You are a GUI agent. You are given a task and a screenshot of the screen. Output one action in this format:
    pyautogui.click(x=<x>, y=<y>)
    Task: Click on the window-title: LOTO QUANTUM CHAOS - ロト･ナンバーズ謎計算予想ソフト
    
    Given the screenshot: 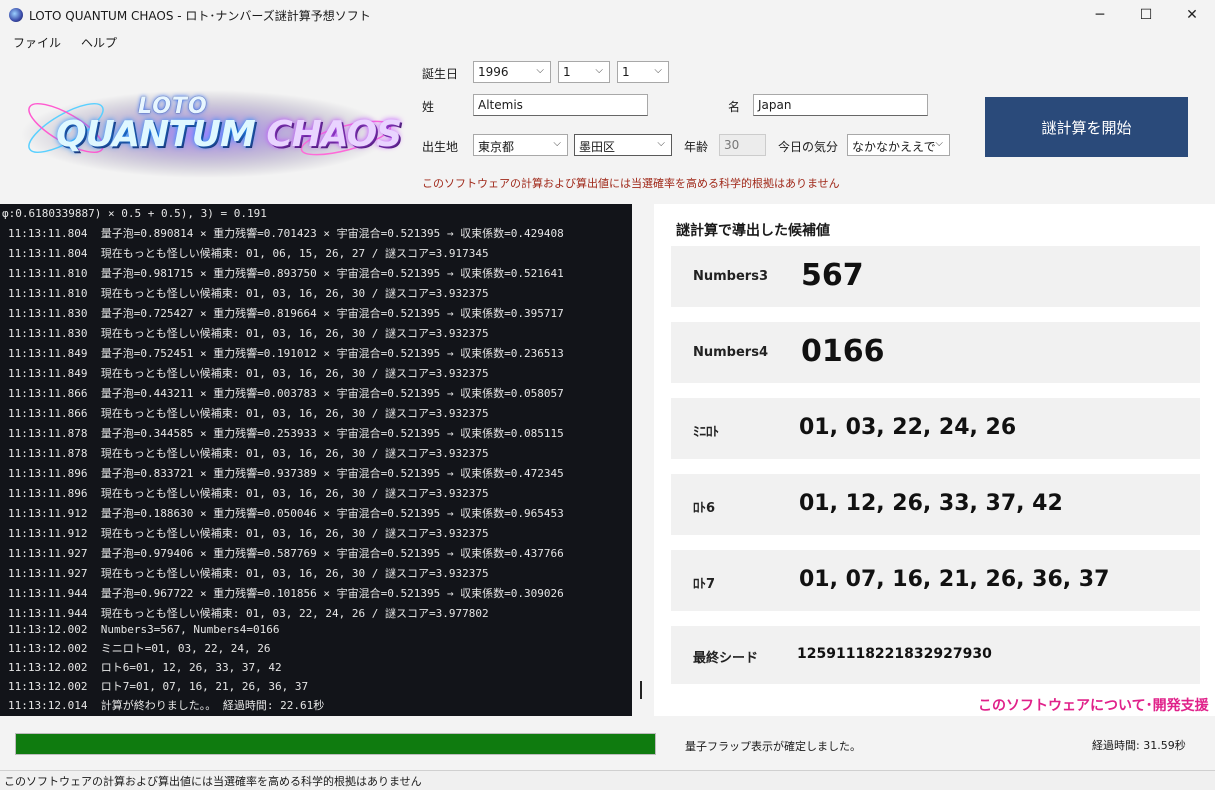 What is the action you would take?
    pyautogui.click(x=200, y=15)
    